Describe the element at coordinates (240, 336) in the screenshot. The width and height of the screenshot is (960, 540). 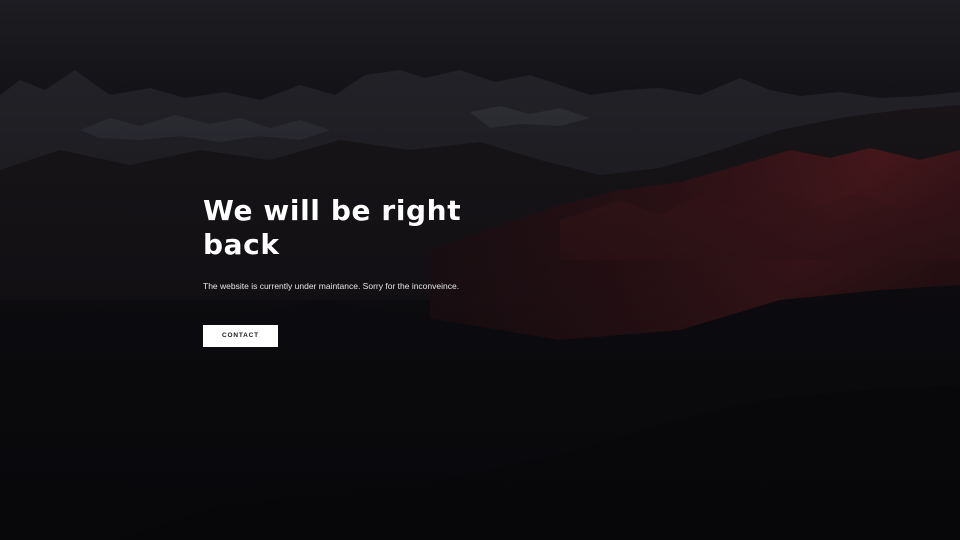
I see `contact-button: CONTACT` at that location.